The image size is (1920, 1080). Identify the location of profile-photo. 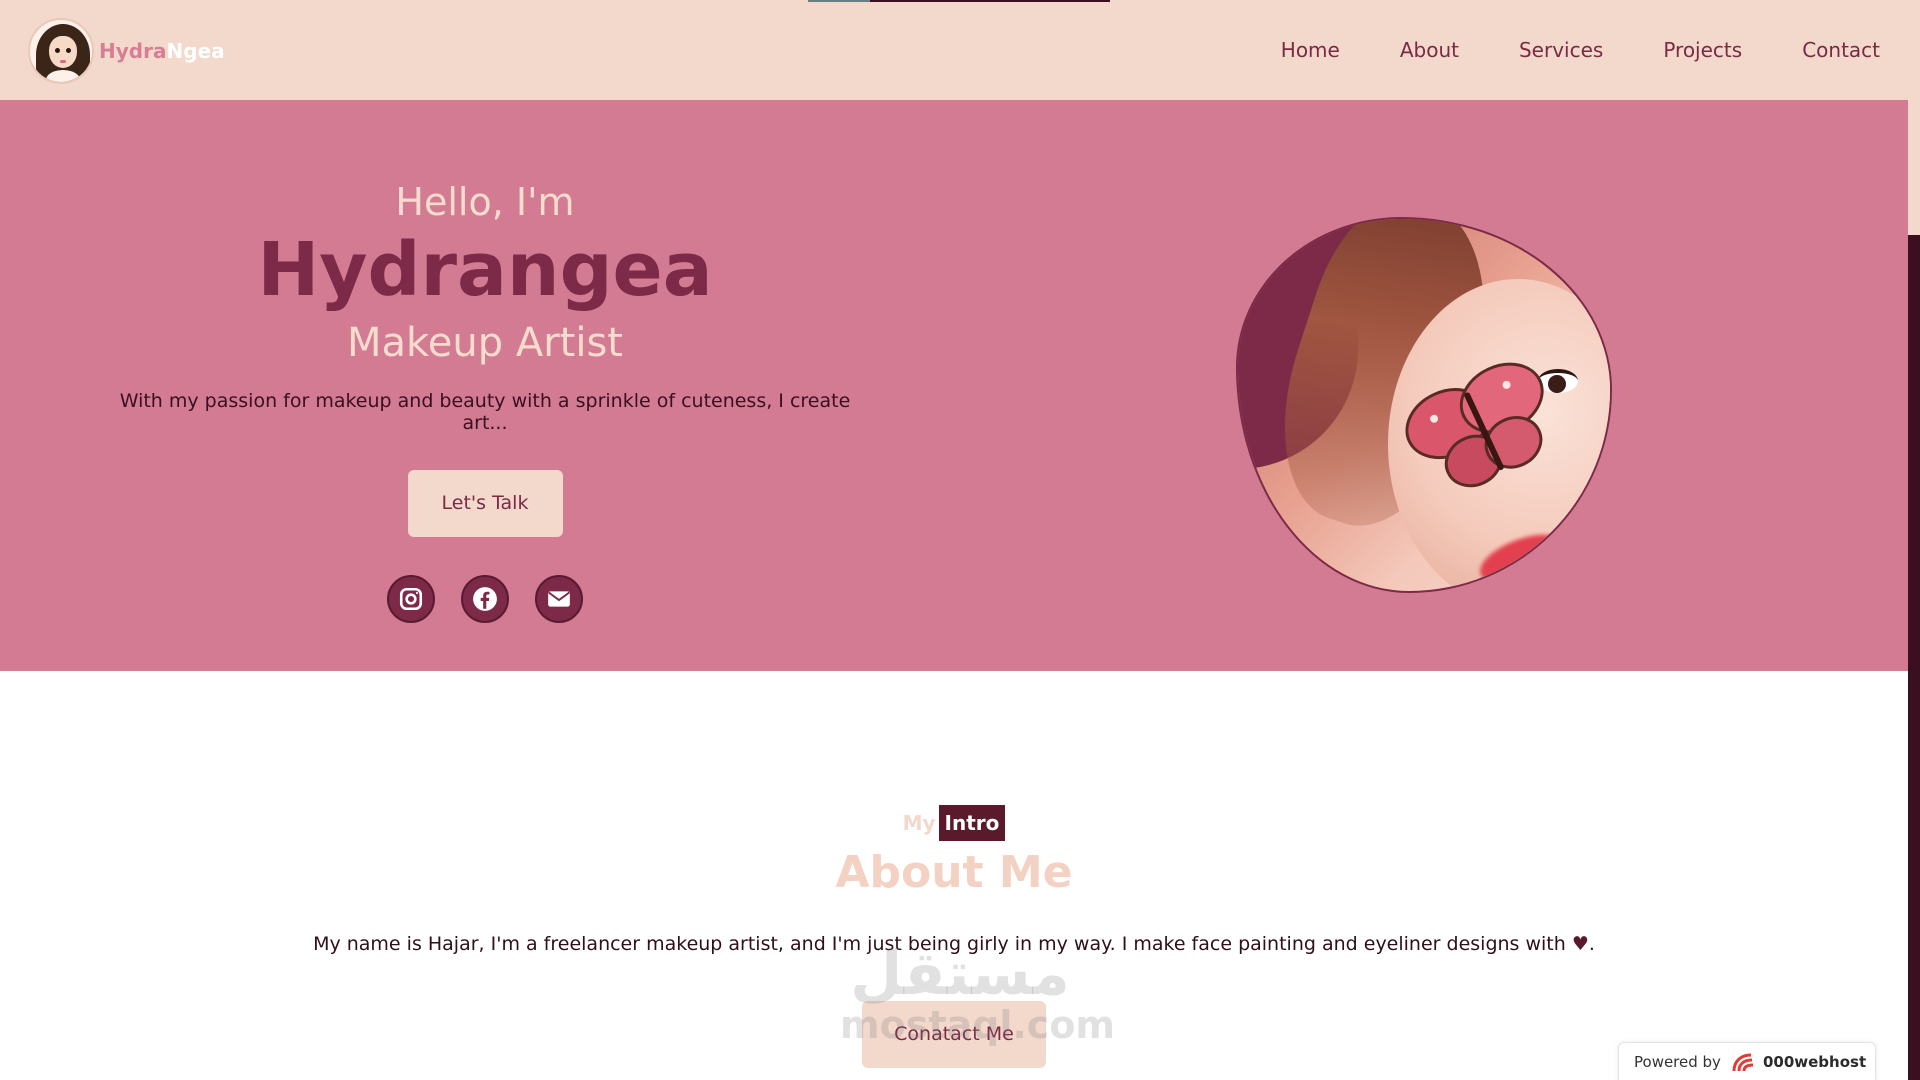
(1424, 405).